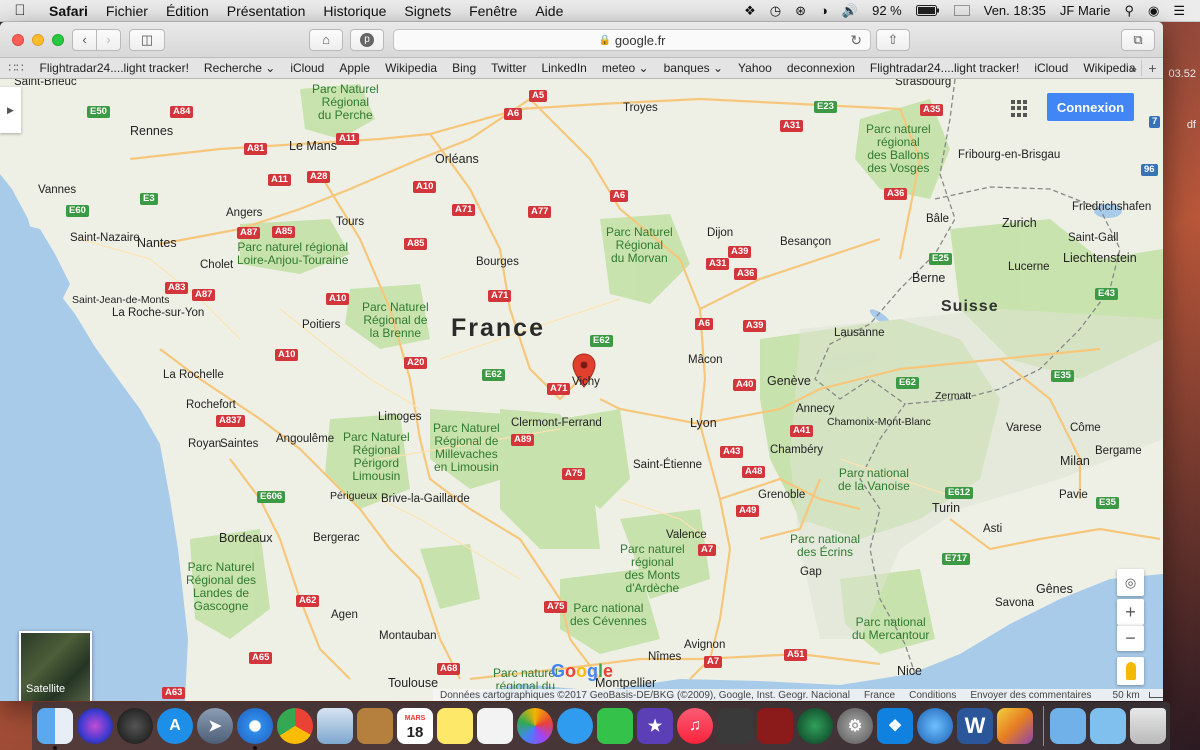  What do you see at coordinates (735, 726) in the screenshot?
I see `screenshot-icon` at bounding box center [735, 726].